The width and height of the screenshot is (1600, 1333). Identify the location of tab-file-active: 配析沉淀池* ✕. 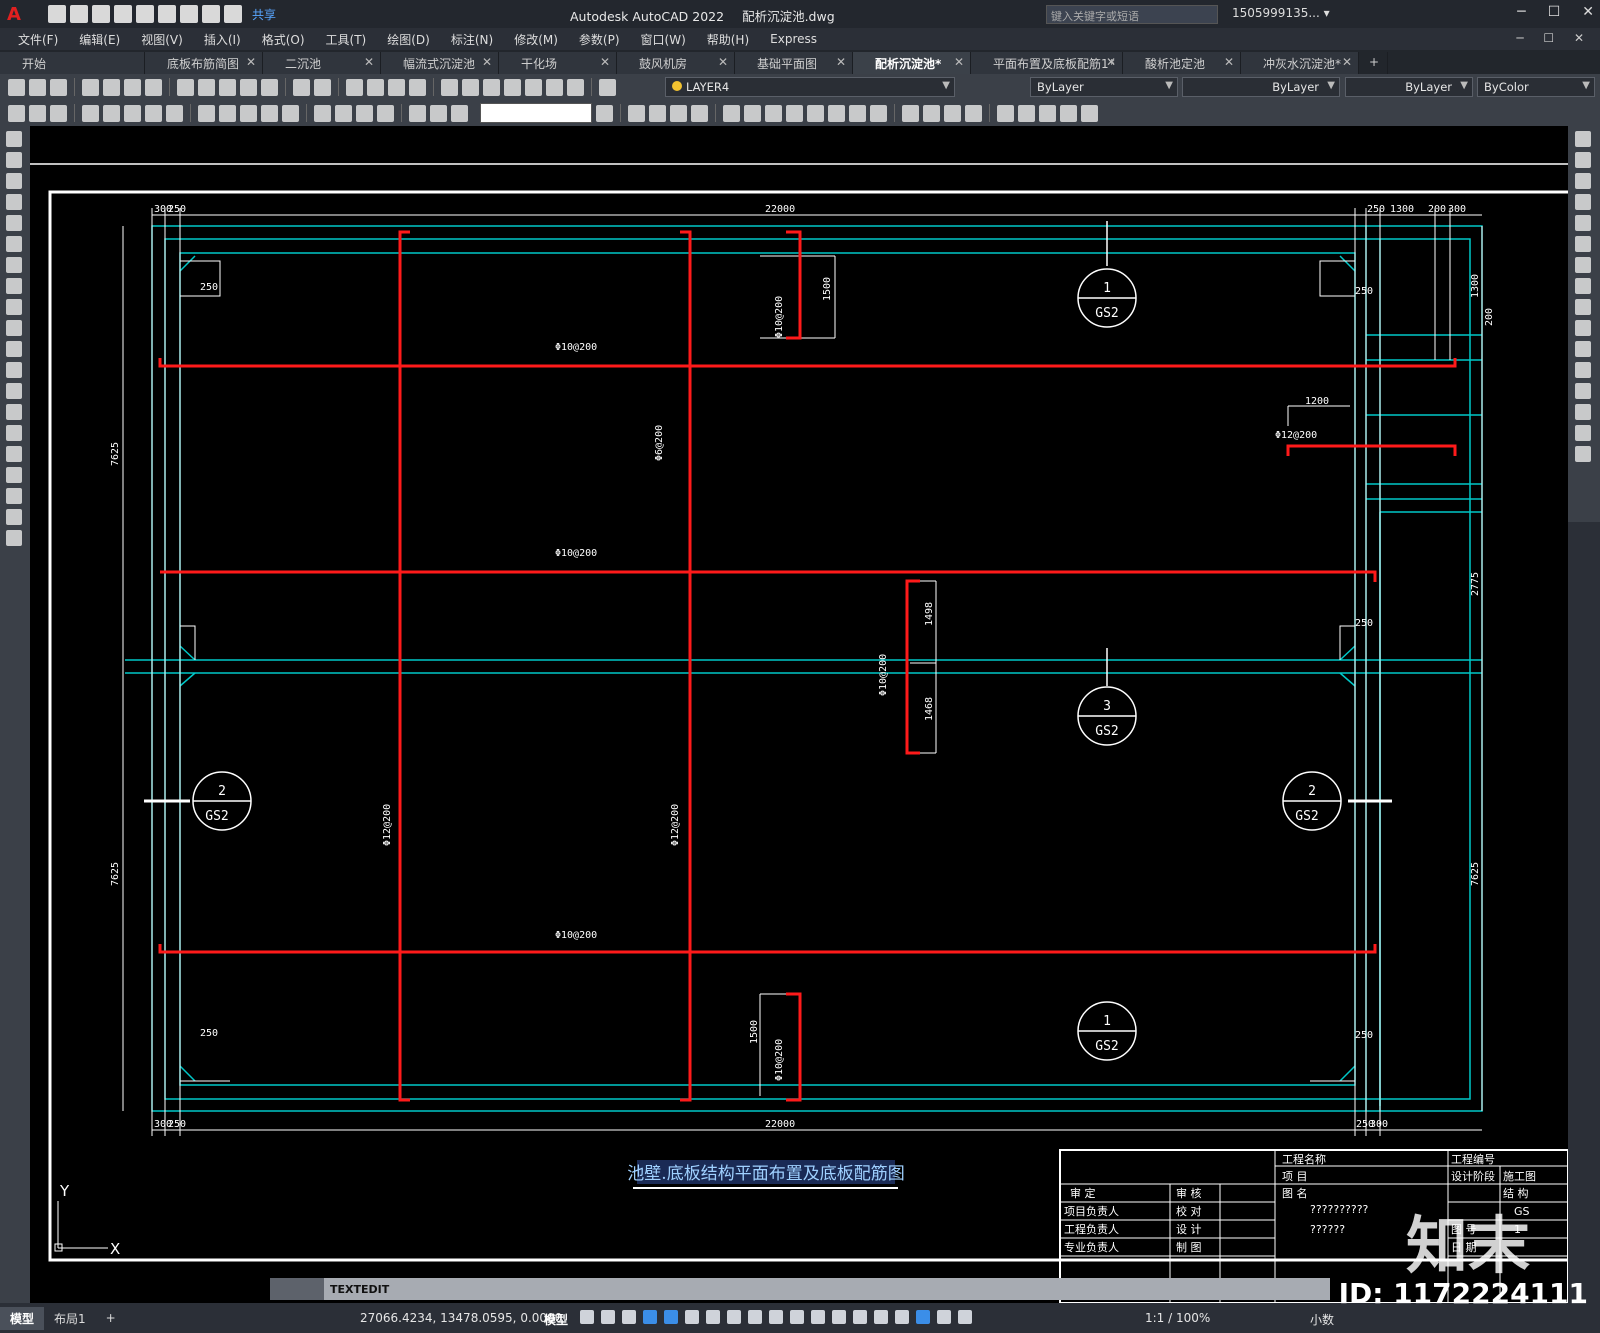
(912, 63).